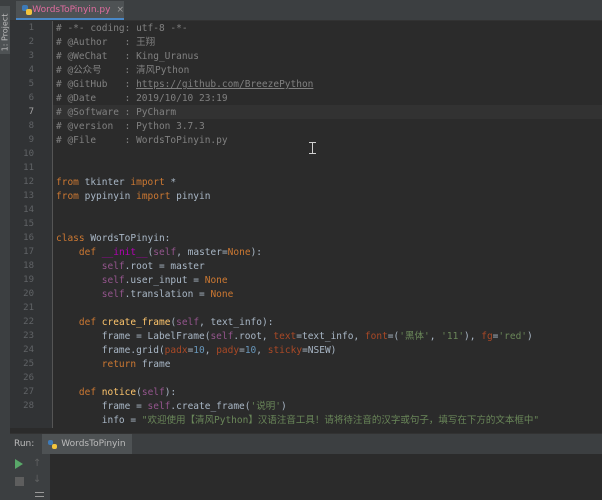  I want to click on code-token: # @Date : 2019/10/10 23:19, so click(142, 98).